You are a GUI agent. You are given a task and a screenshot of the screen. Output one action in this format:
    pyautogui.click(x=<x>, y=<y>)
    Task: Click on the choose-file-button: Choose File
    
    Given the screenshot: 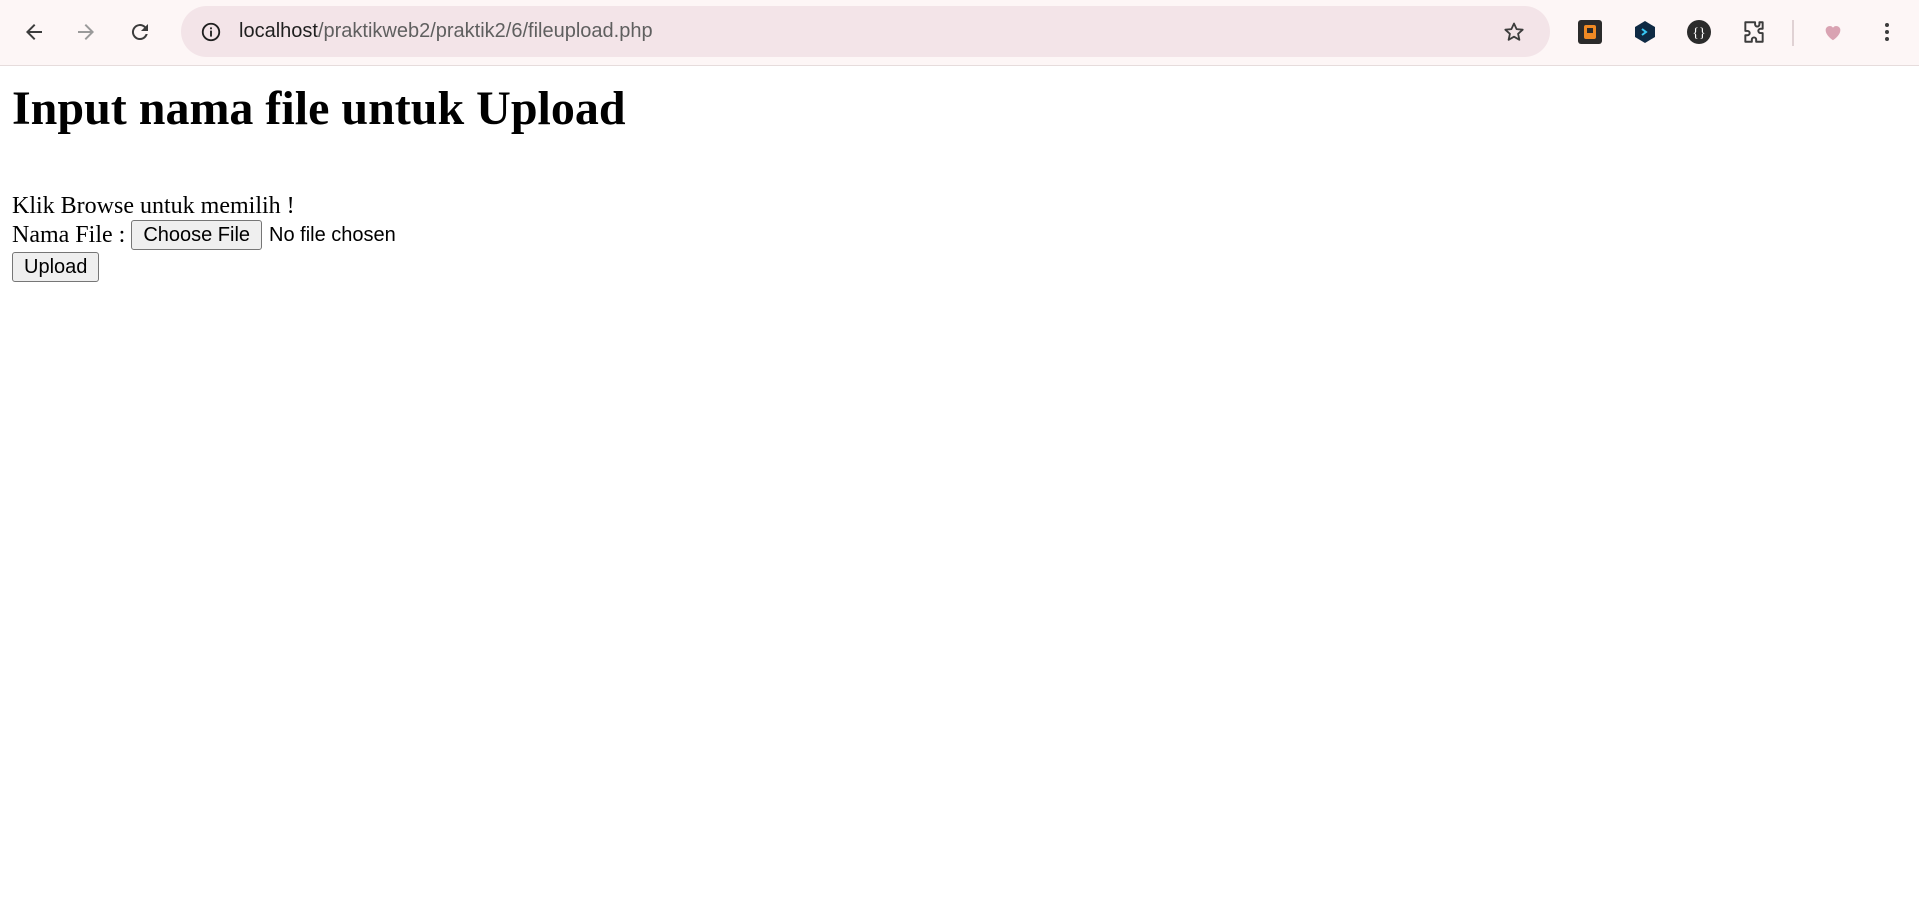 What is the action you would take?
    pyautogui.click(x=197, y=235)
    